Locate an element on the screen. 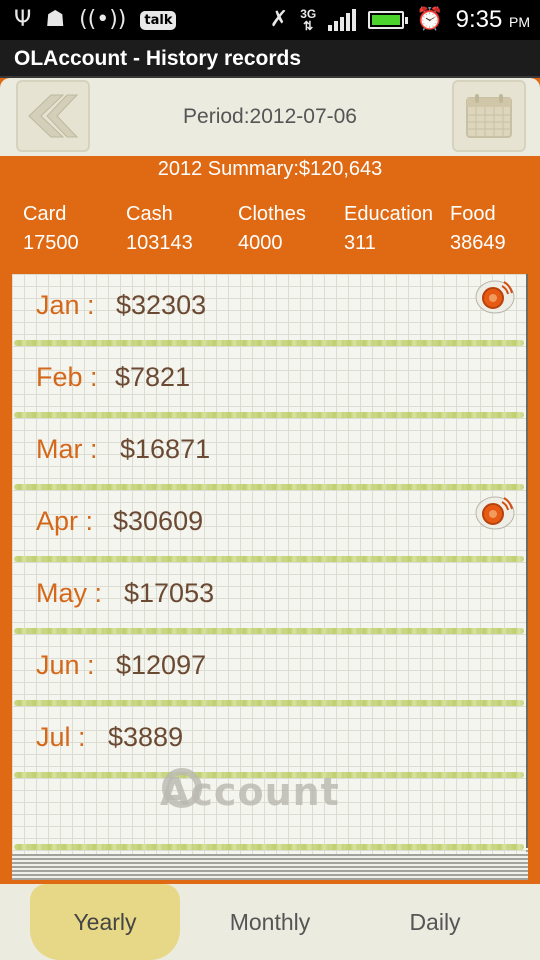 The width and height of the screenshot is (540, 960). record-row-may: May : $17053 is located at coordinates (269, 598).